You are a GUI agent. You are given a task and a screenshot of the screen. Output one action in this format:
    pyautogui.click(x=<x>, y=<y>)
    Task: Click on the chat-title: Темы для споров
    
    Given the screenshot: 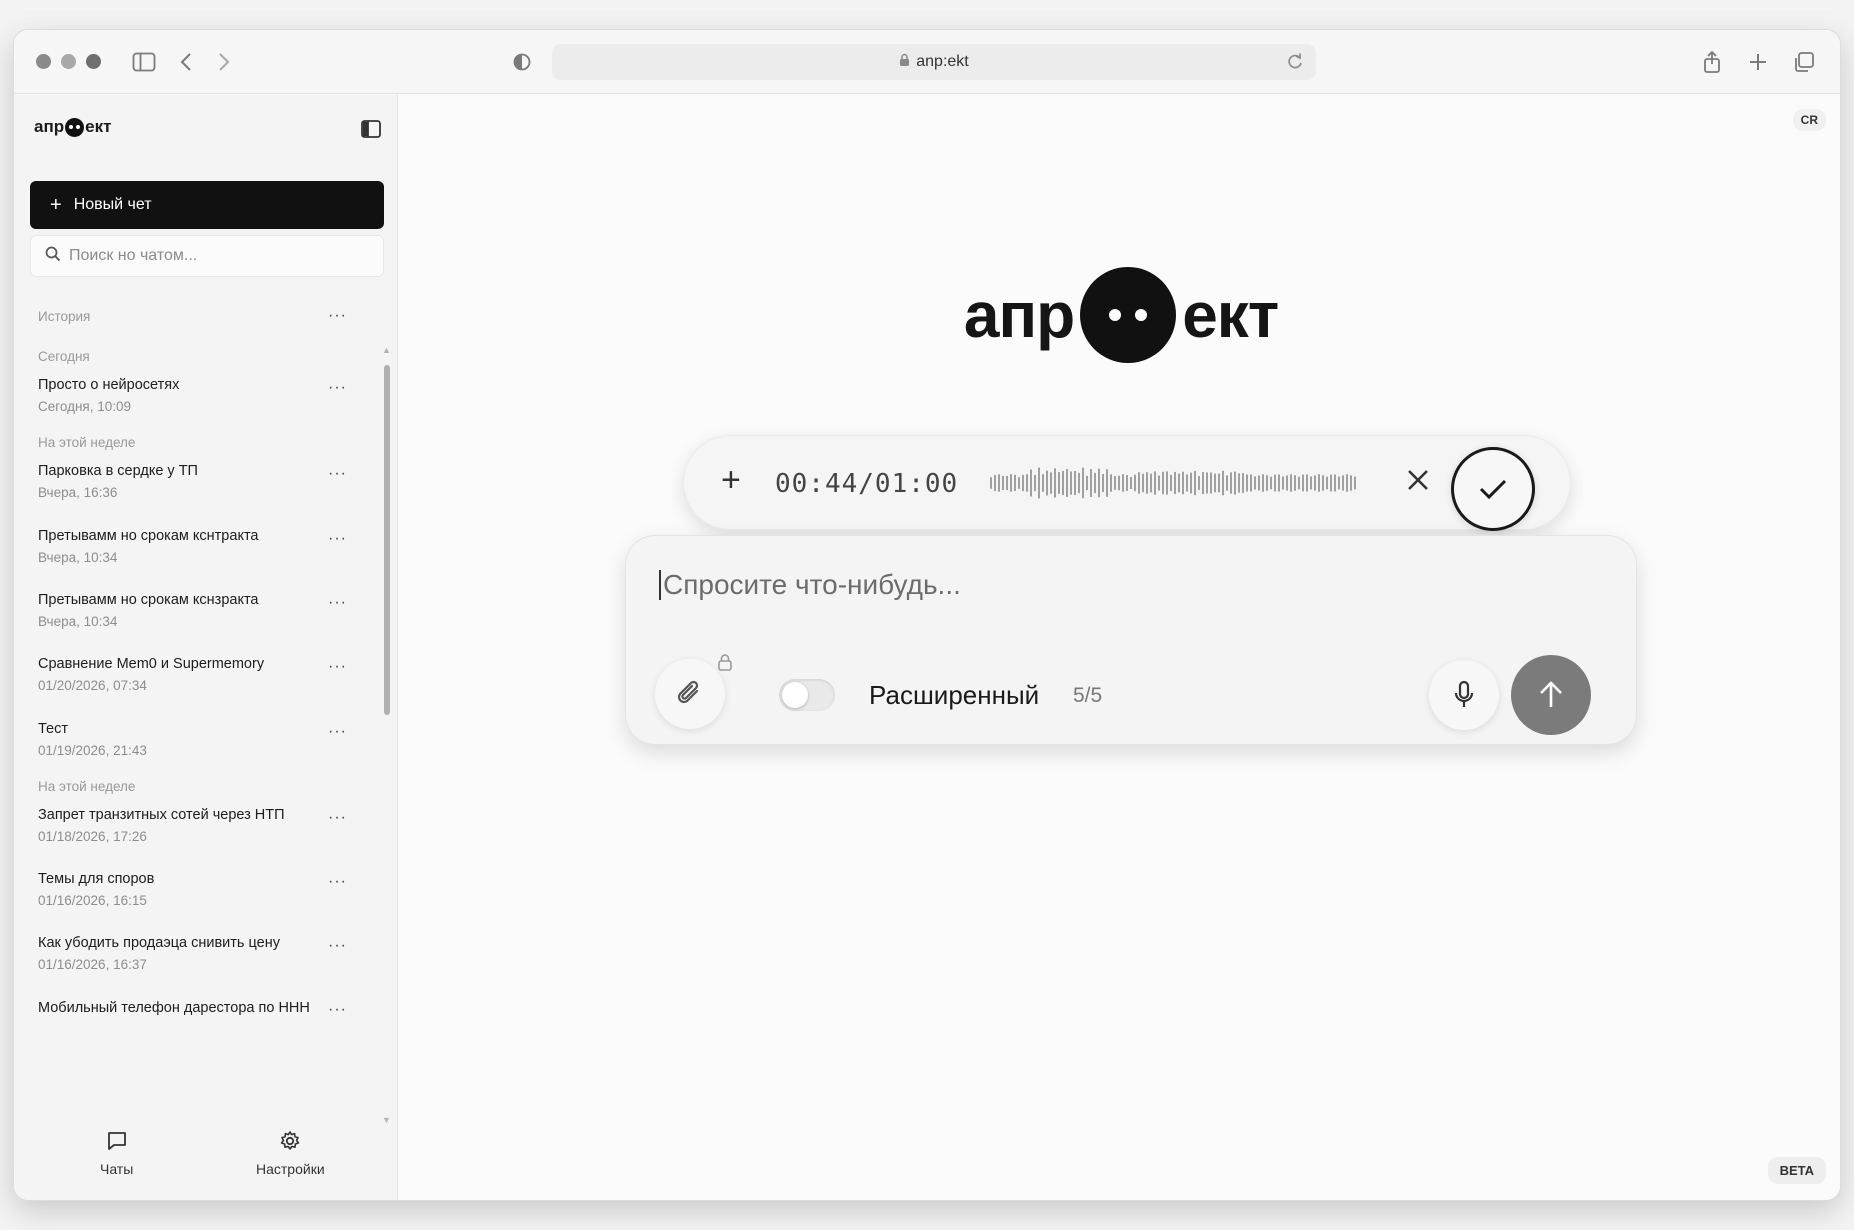 What is the action you would take?
    pyautogui.click(x=96, y=879)
    